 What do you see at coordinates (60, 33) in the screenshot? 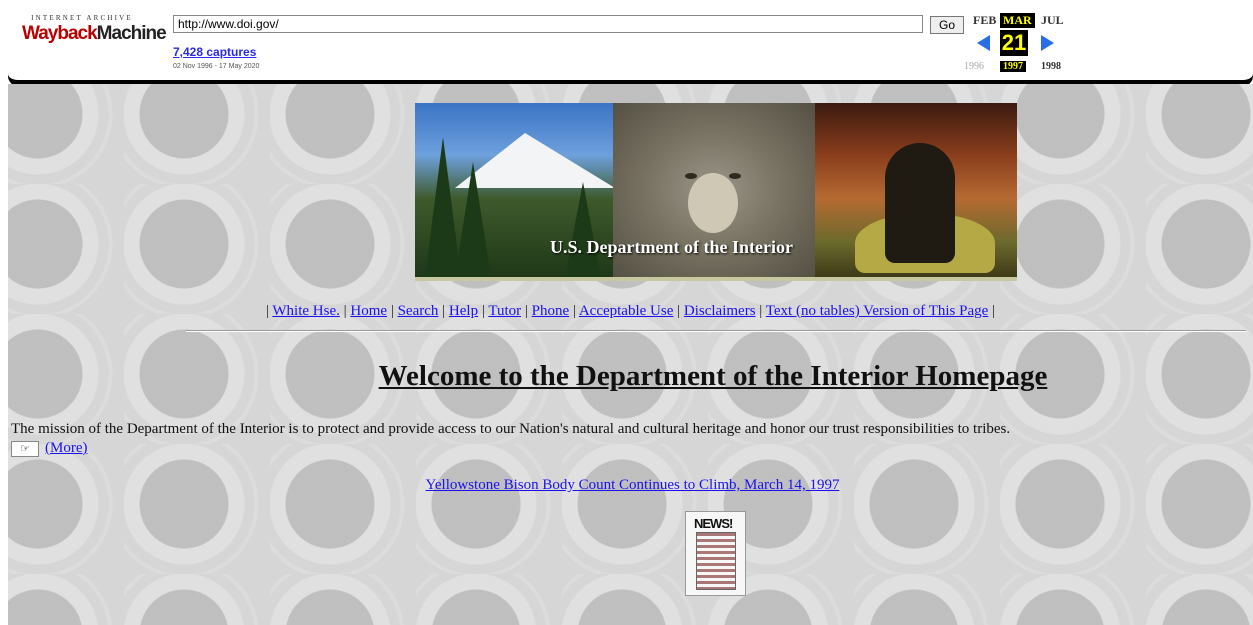
I see `logo-wayback-word: Wayback` at bounding box center [60, 33].